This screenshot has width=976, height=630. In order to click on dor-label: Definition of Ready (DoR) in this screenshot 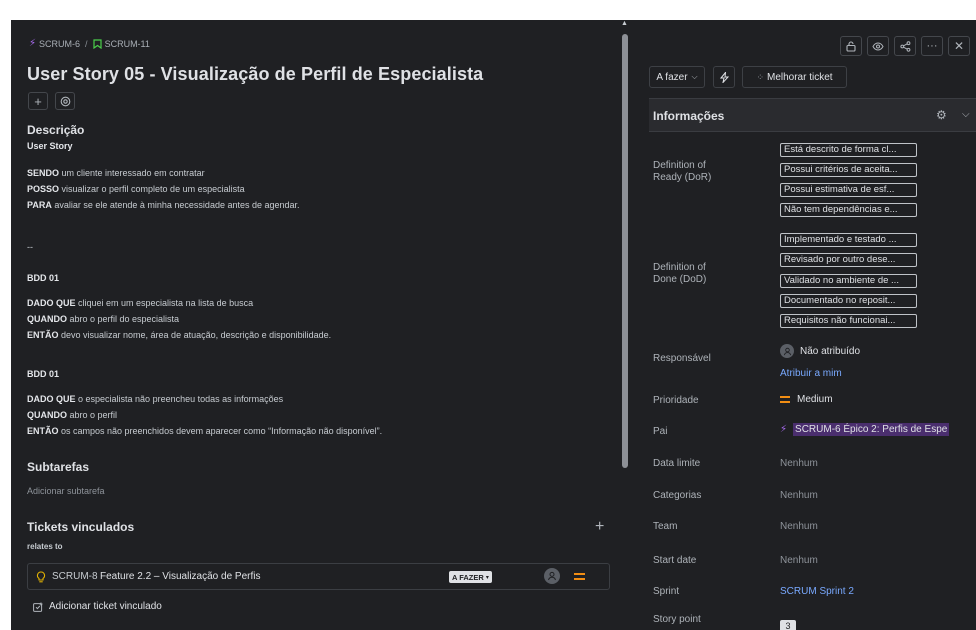, I will do `click(682, 171)`.